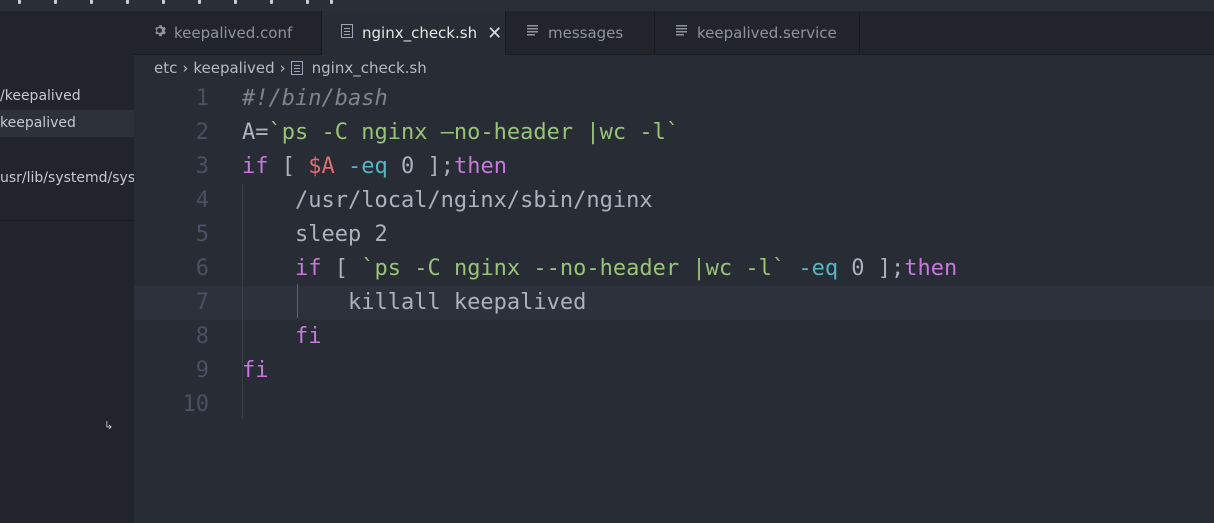  What do you see at coordinates (109, 425) in the screenshot?
I see `mouse-cursor-icon: ↳` at bounding box center [109, 425].